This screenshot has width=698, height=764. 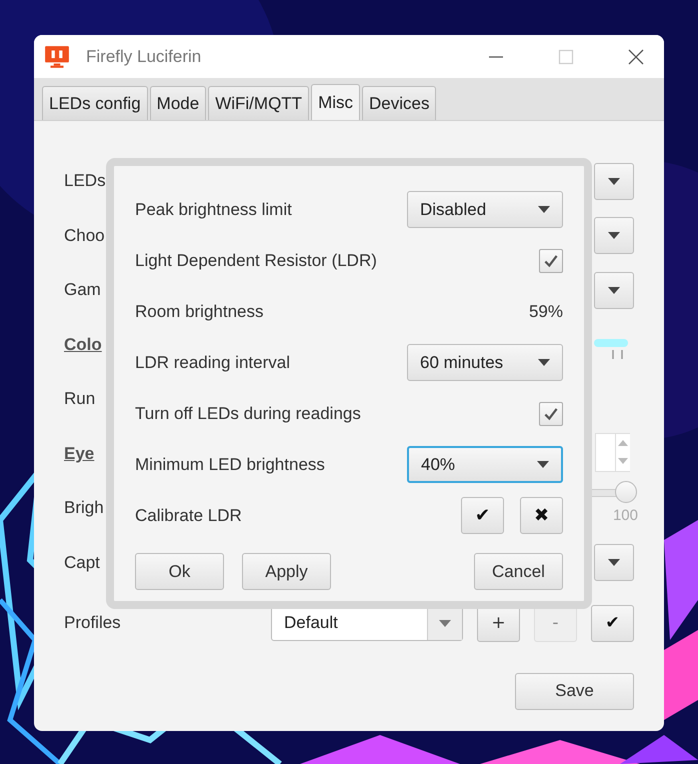 What do you see at coordinates (84, 236) in the screenshot?
I see `setting-label: Choo` at bounding box center [84, 236].